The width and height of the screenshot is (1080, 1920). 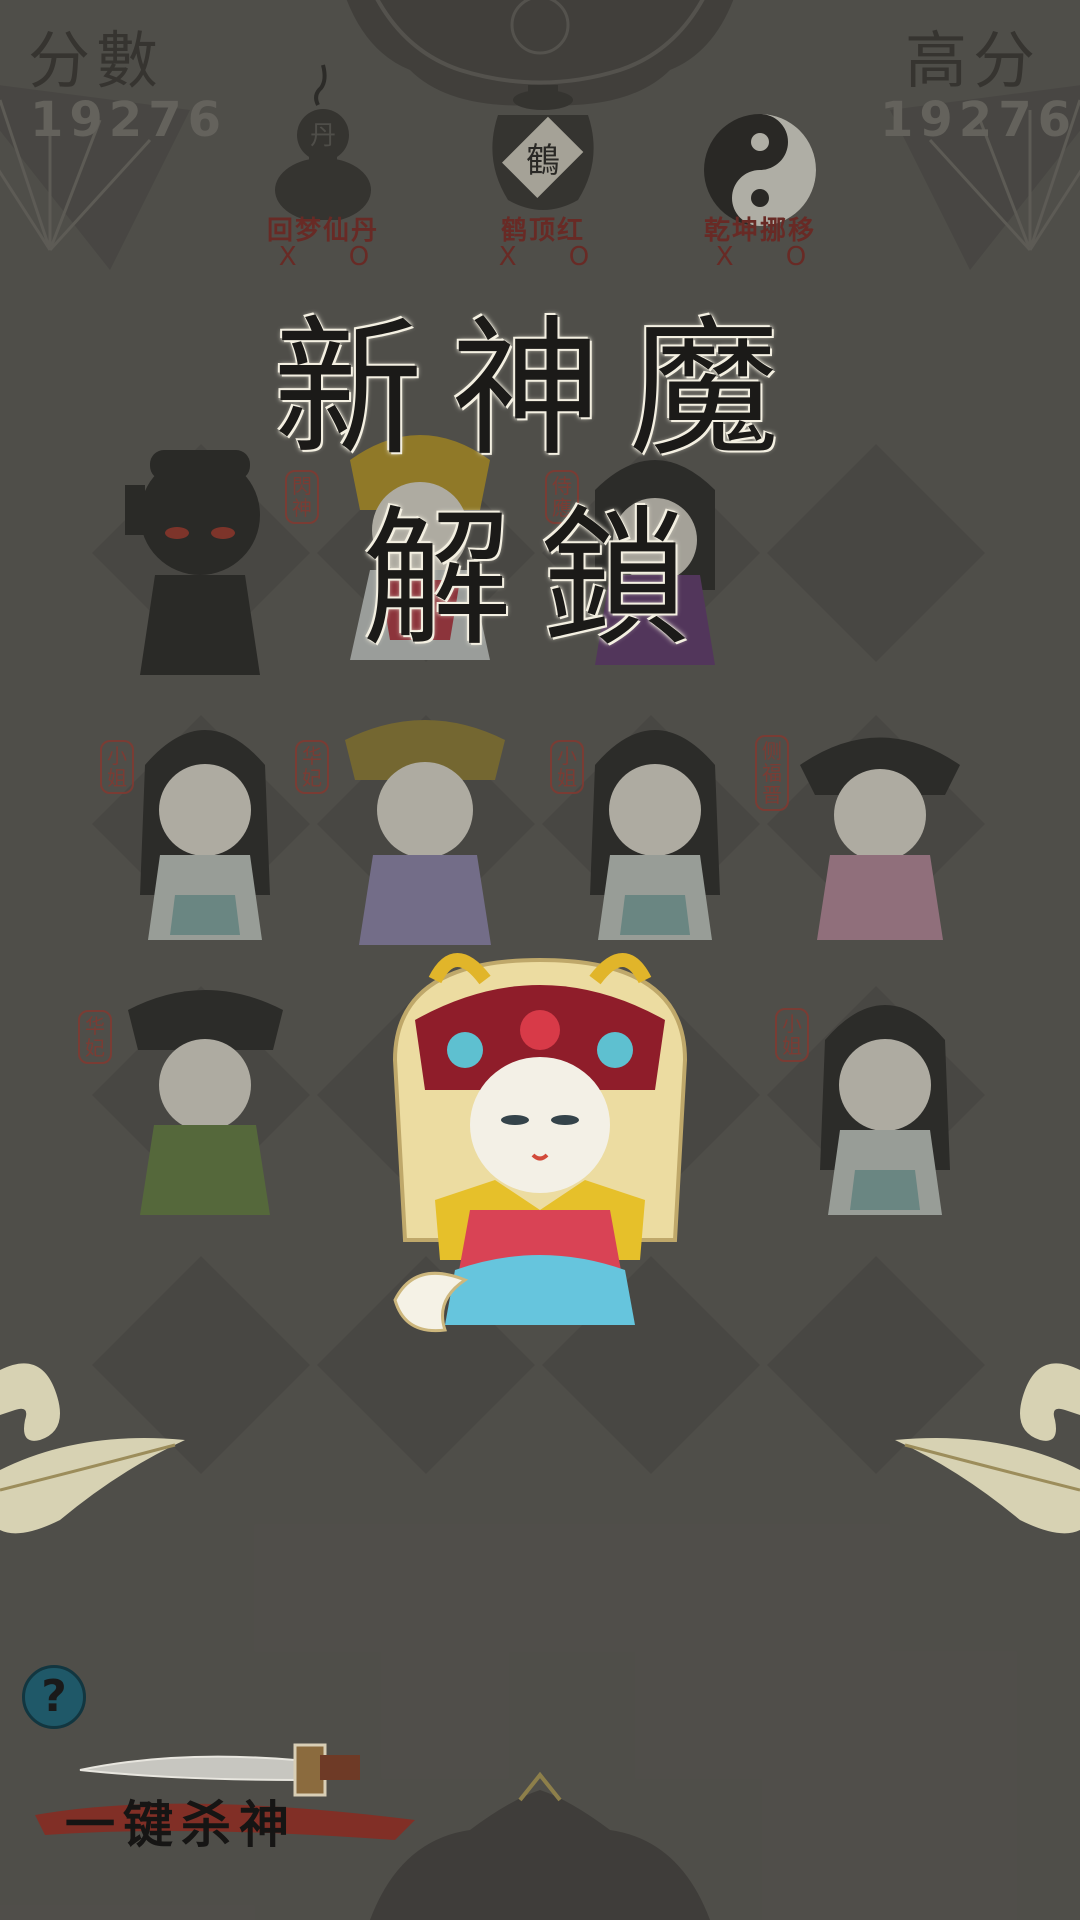 I want to click on left-cloud-decoration, so click(x=92, y=1448).